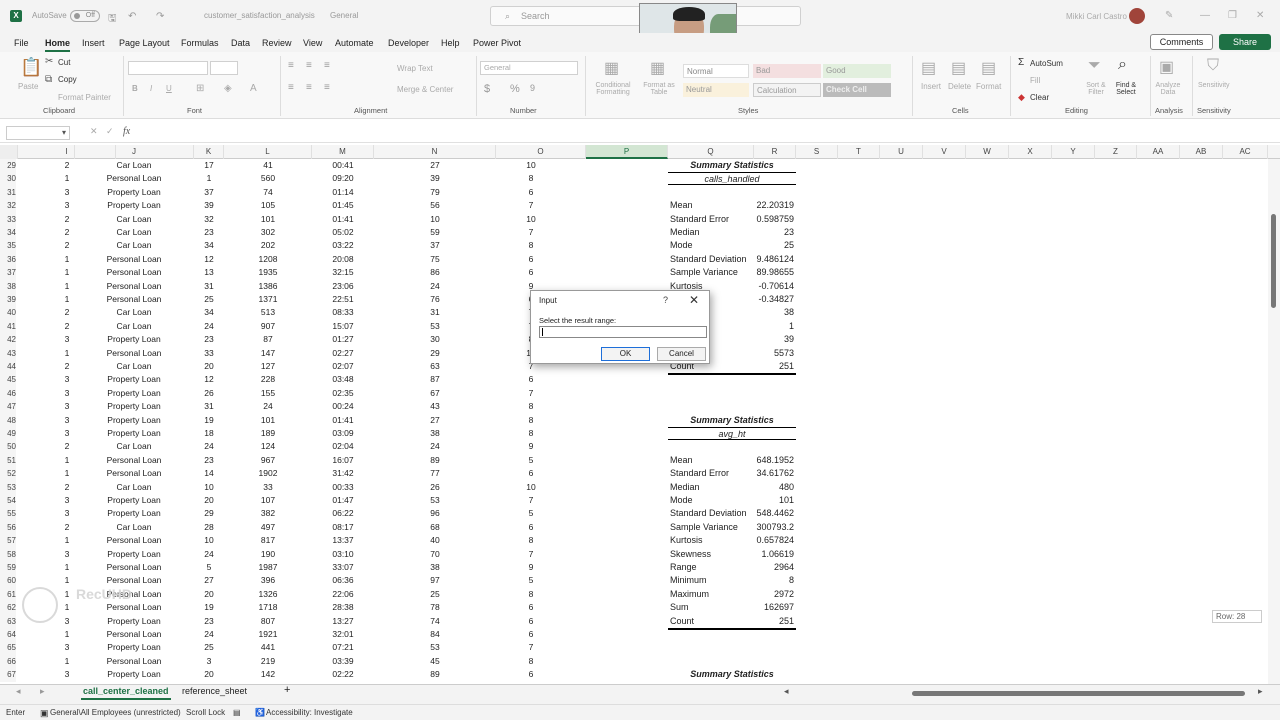  What do you see at coordinates (1181, 42) in the screenshot?
I see `comments-button: Comments` at bounding box center [1181, 42].